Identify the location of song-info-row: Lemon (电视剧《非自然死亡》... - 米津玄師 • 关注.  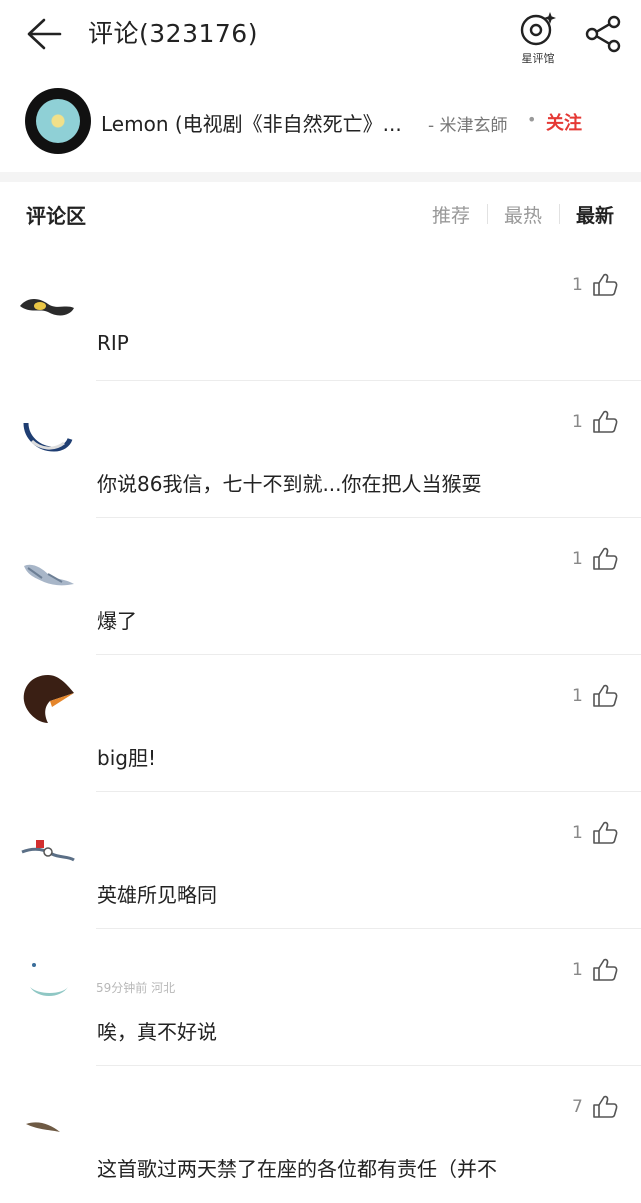
(320, 126).